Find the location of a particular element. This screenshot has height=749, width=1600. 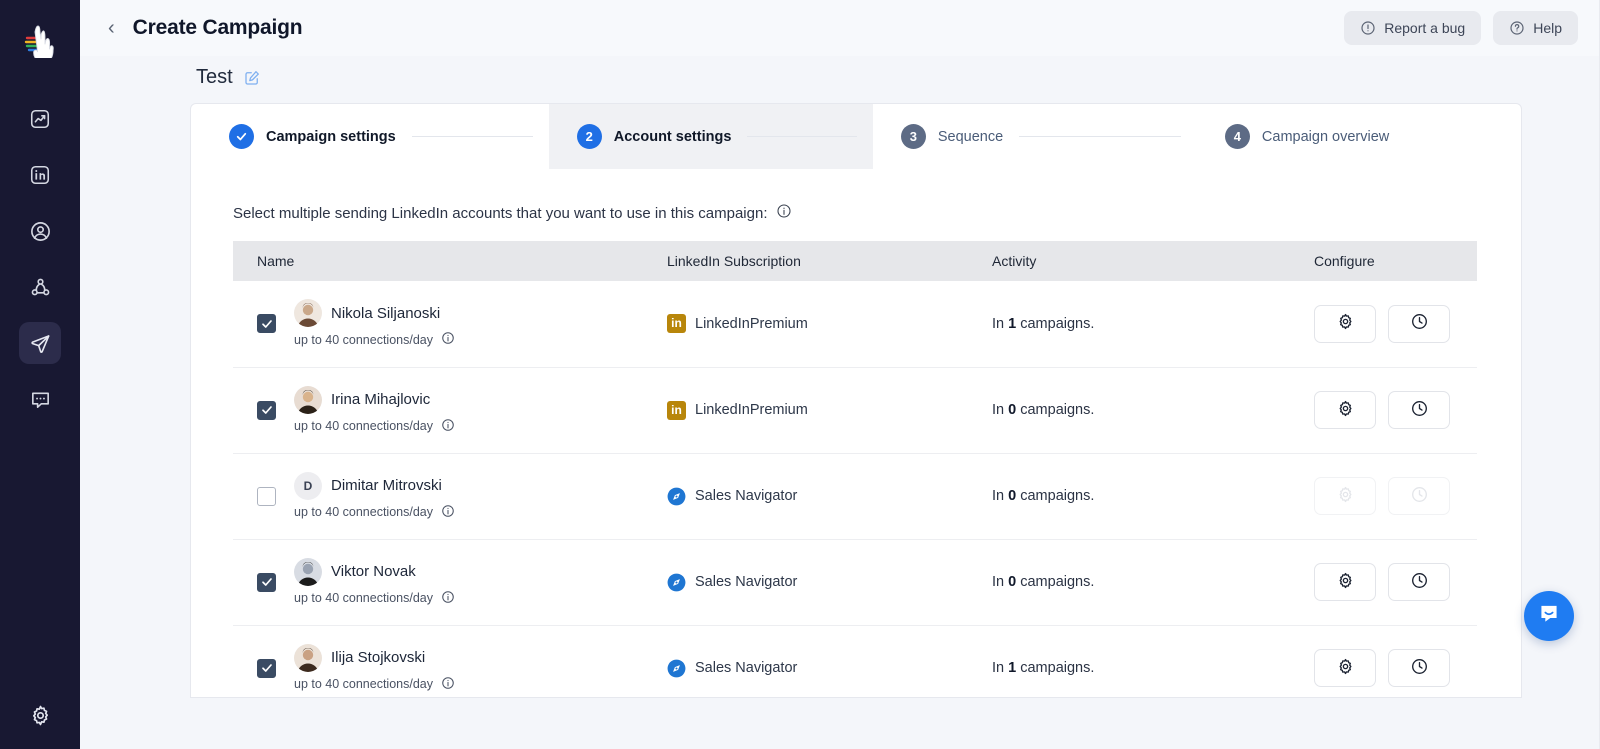

step-sequence: 3 Sequence is located at coordinates (1035, 136).